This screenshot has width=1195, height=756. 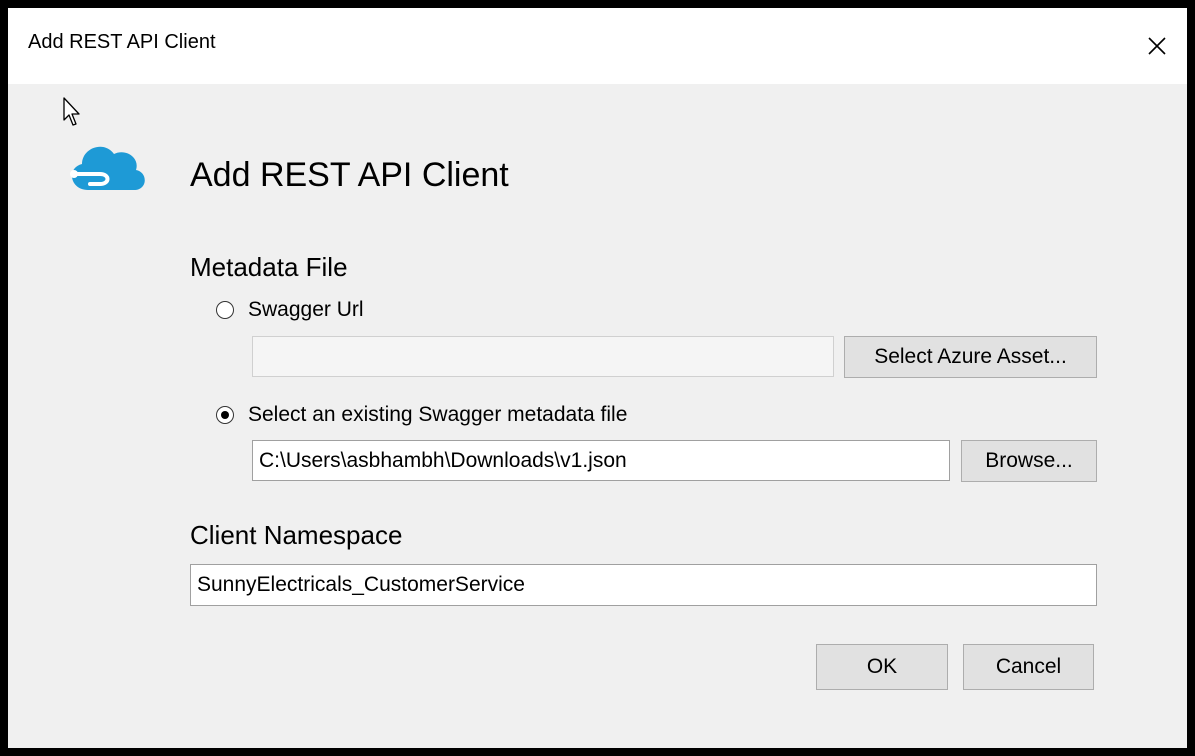 What do you see at coordinates (601, 460) in the screenshot?
I see `metadata-file-path-input: C:\Users\asbhambh\Downloads\v1.json` at bounding box center [601, 460].